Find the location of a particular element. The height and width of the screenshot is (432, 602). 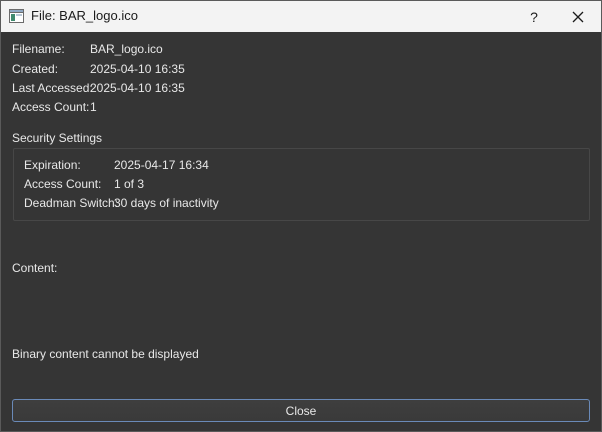

access-count-label: Access Count: is located at coordinates (51, 107).